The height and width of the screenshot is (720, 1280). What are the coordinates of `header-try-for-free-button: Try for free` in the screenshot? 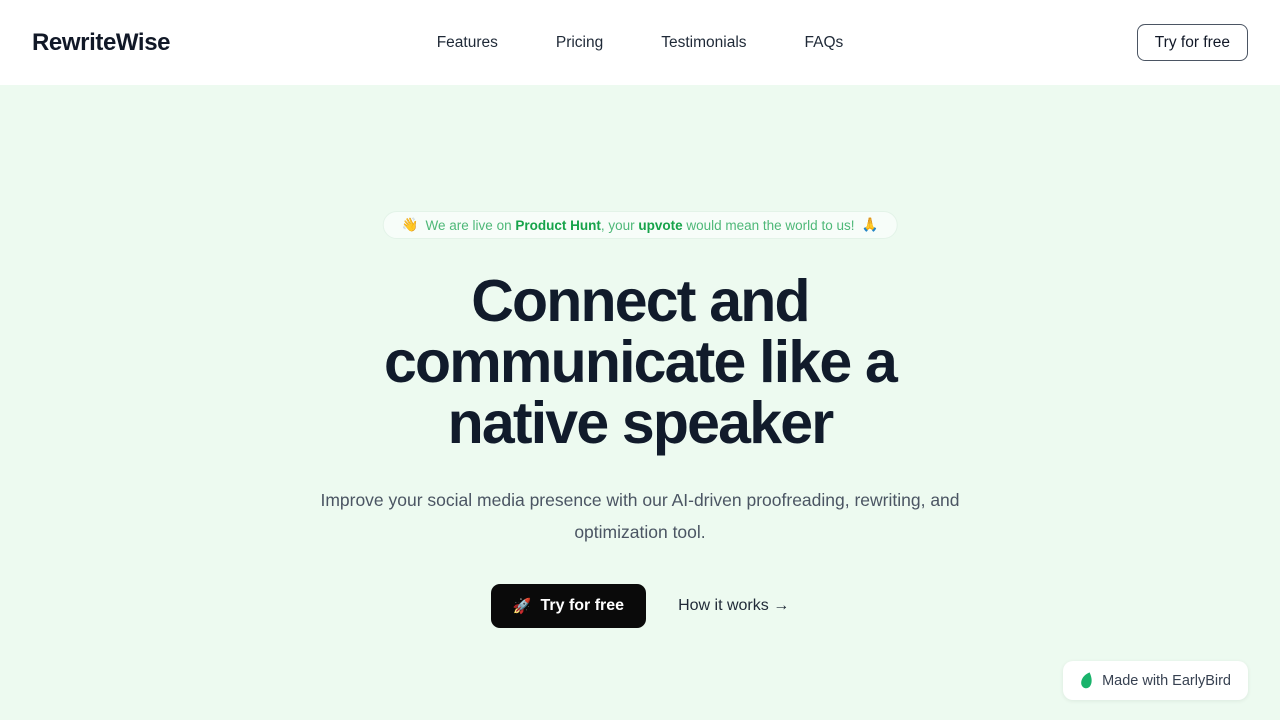 It's located at (1192, 42).